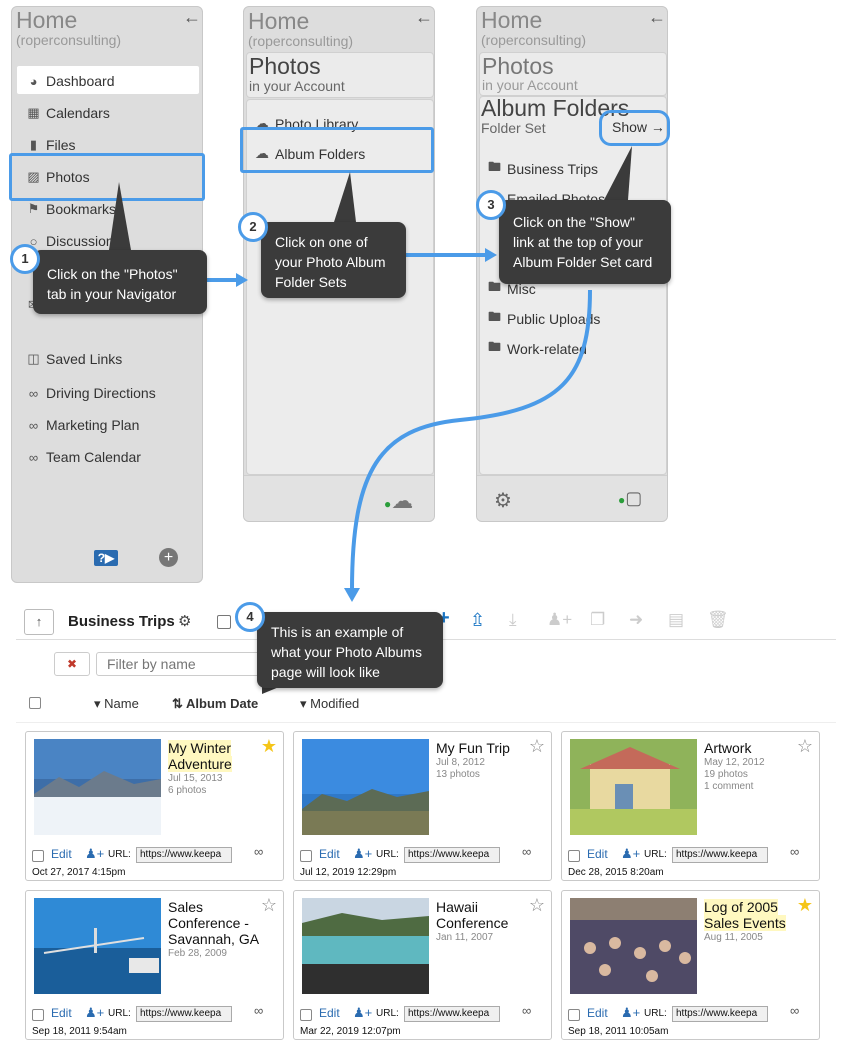 This screenshot has height=1051, width=846. I want to click on album-comment-count: 1 comment, so click(729, 786).